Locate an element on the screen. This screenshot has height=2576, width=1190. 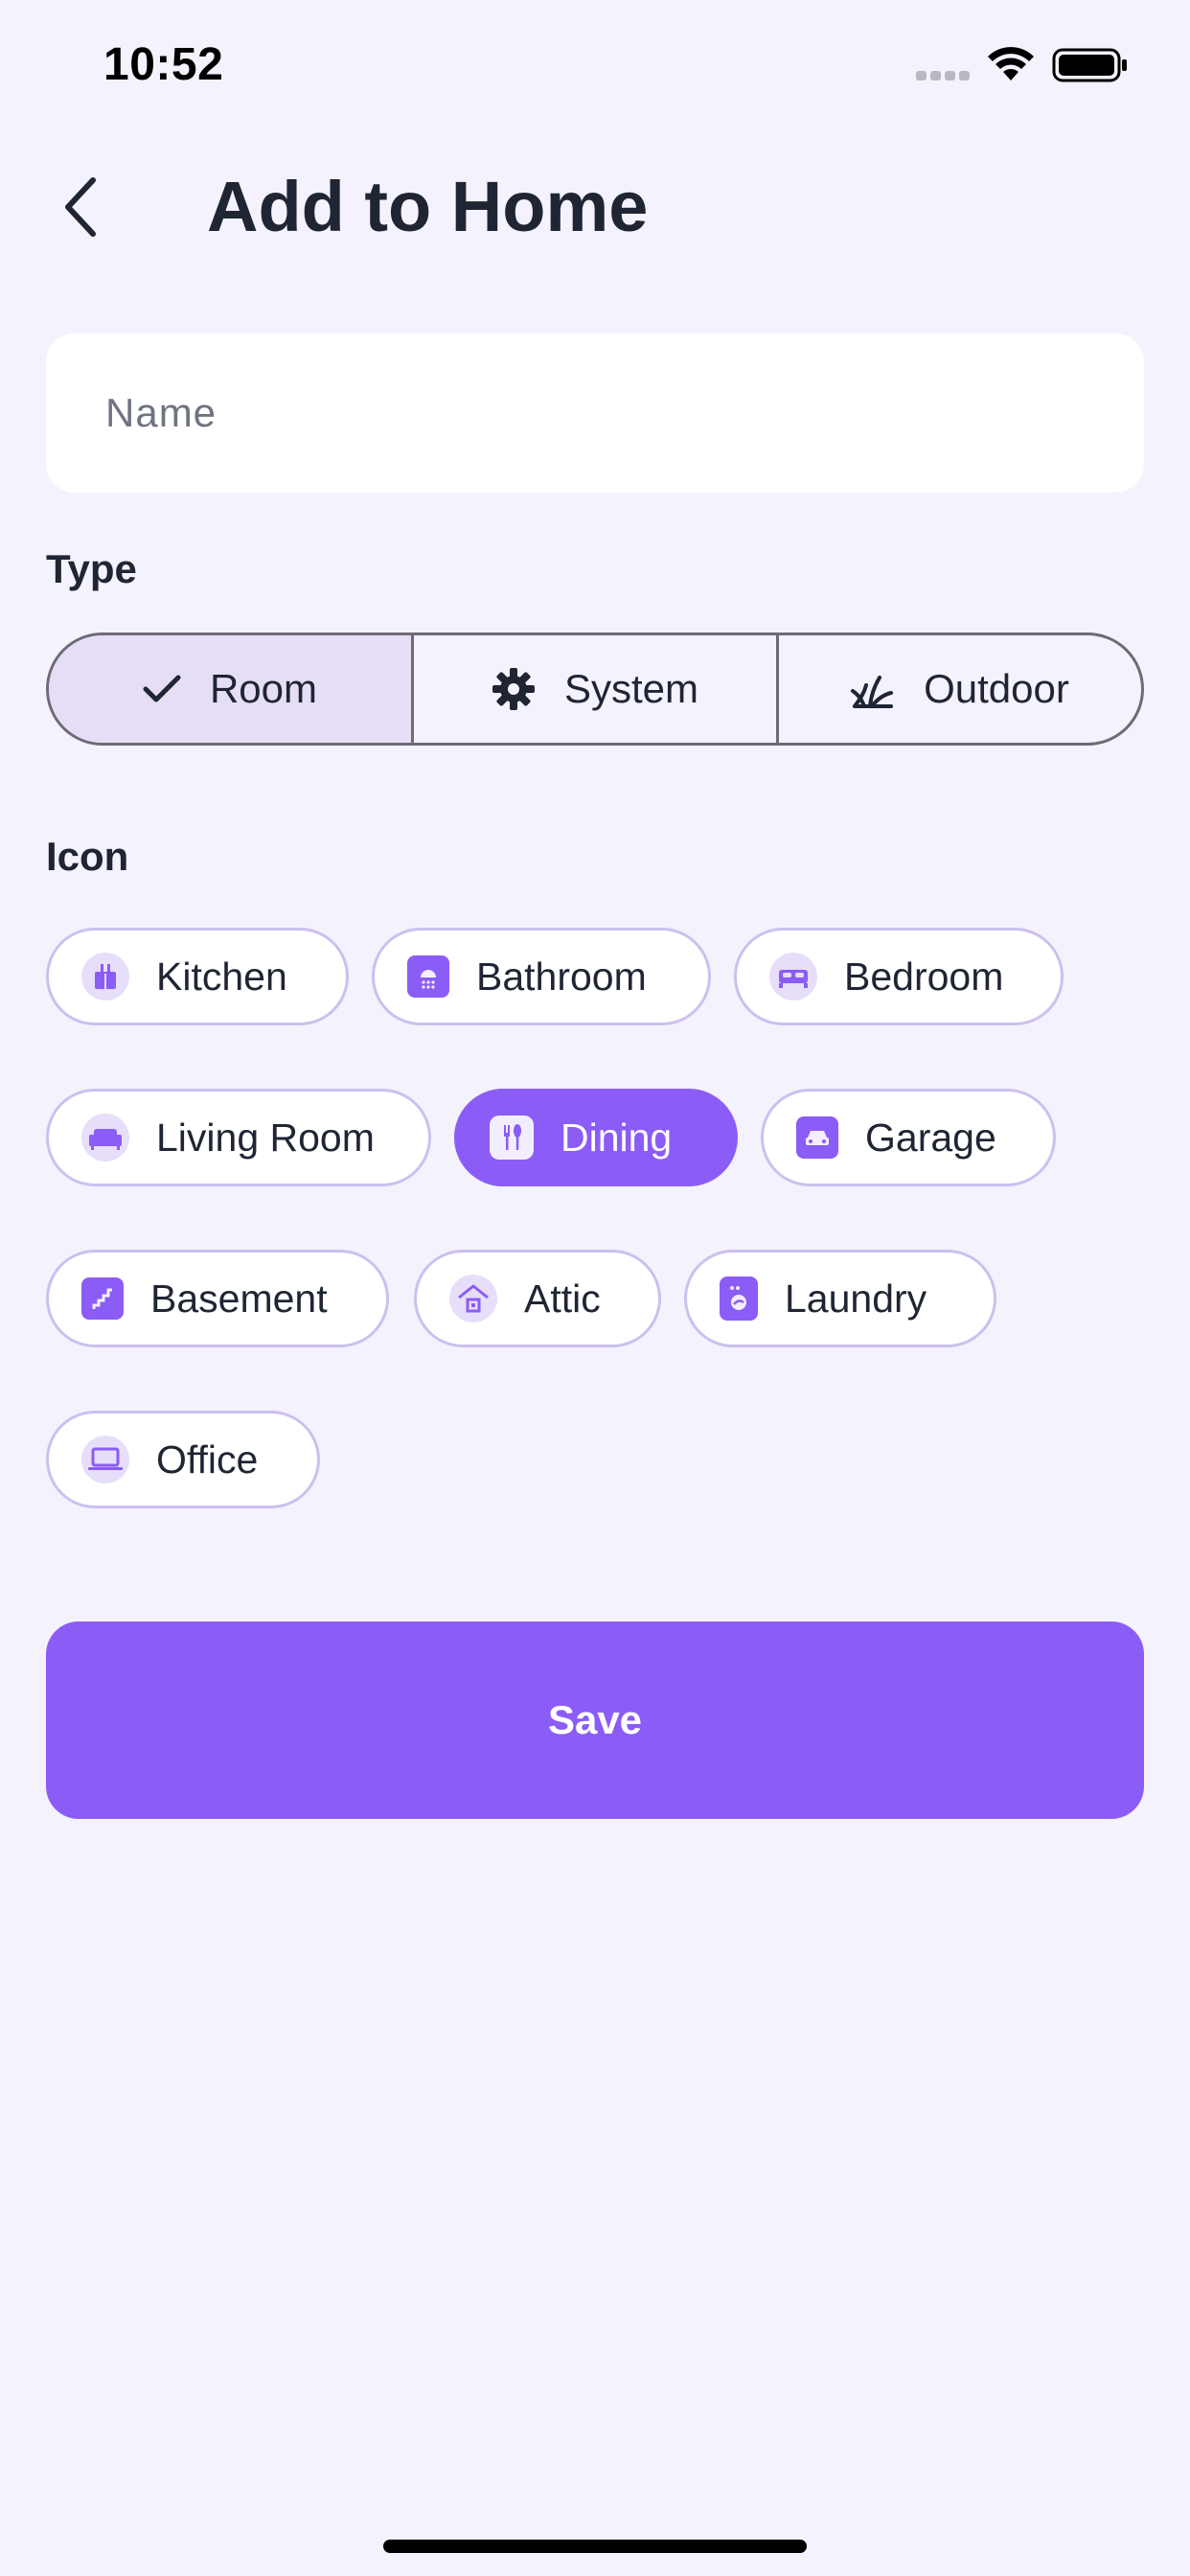
check-icon is located at coordinates (162, 688).